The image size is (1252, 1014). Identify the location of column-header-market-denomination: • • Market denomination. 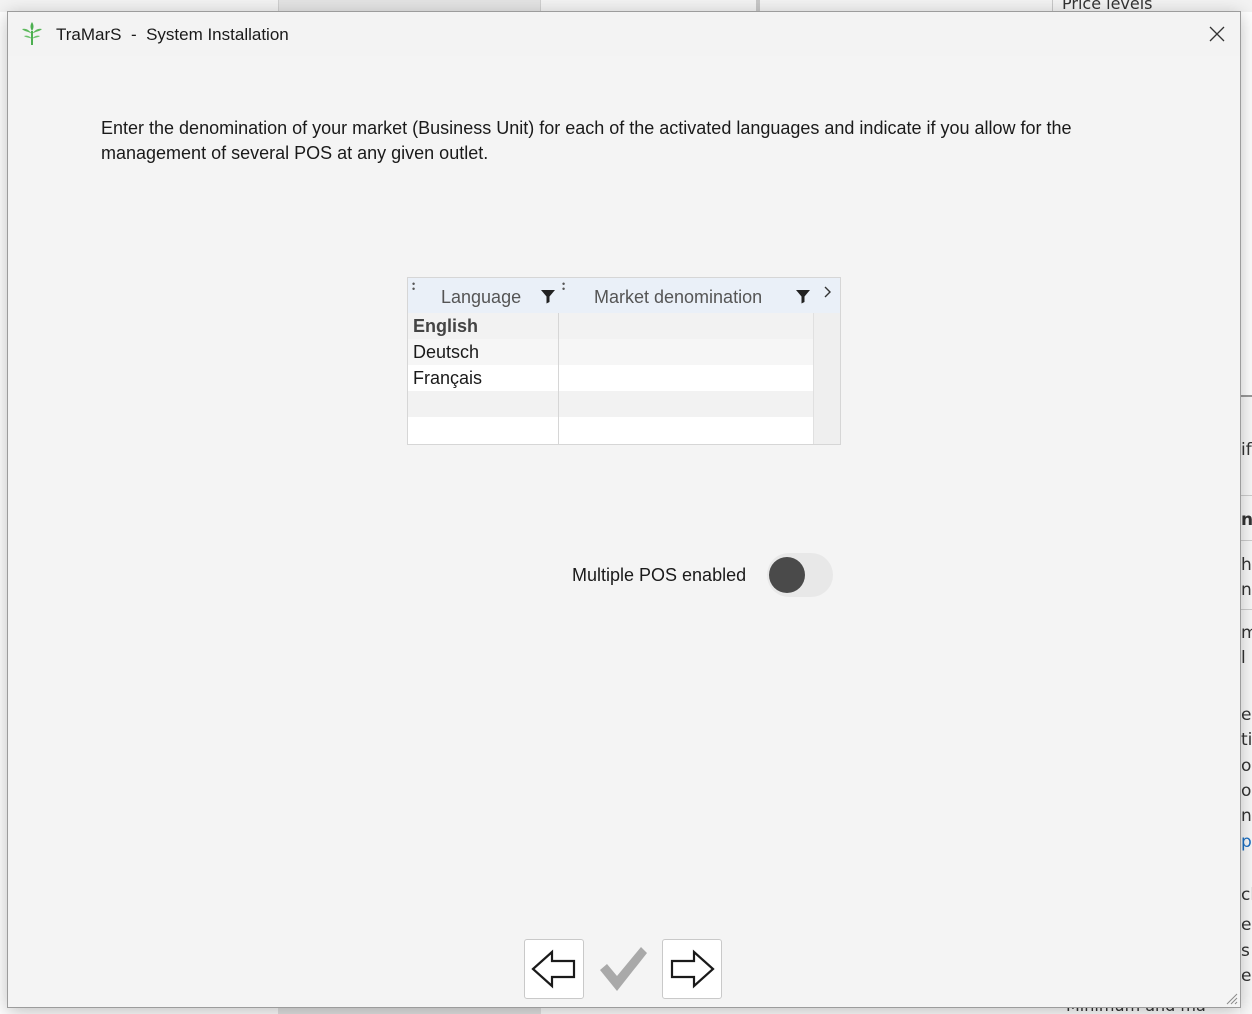
(689, 295).